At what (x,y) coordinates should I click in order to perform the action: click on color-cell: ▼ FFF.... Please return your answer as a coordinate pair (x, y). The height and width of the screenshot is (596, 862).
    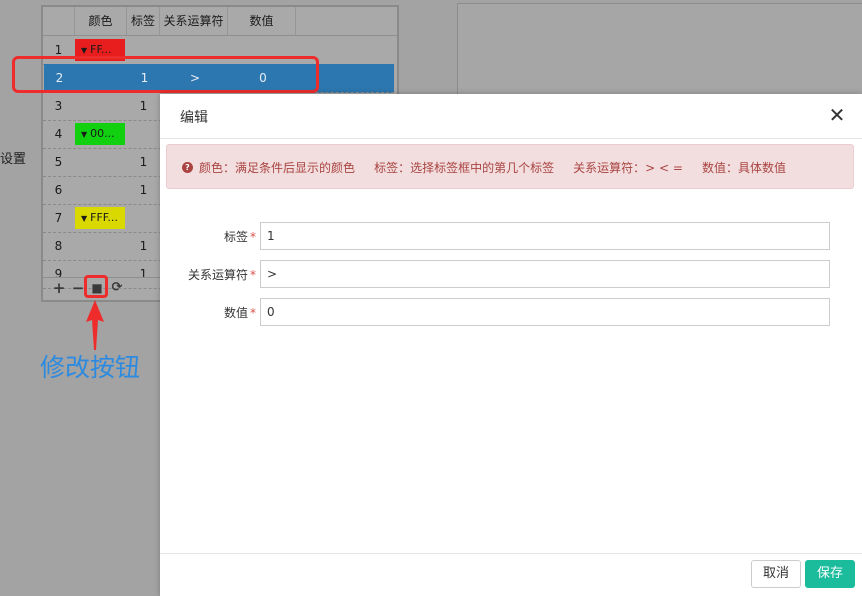
    Looking at the image, I should click on (100, 218).